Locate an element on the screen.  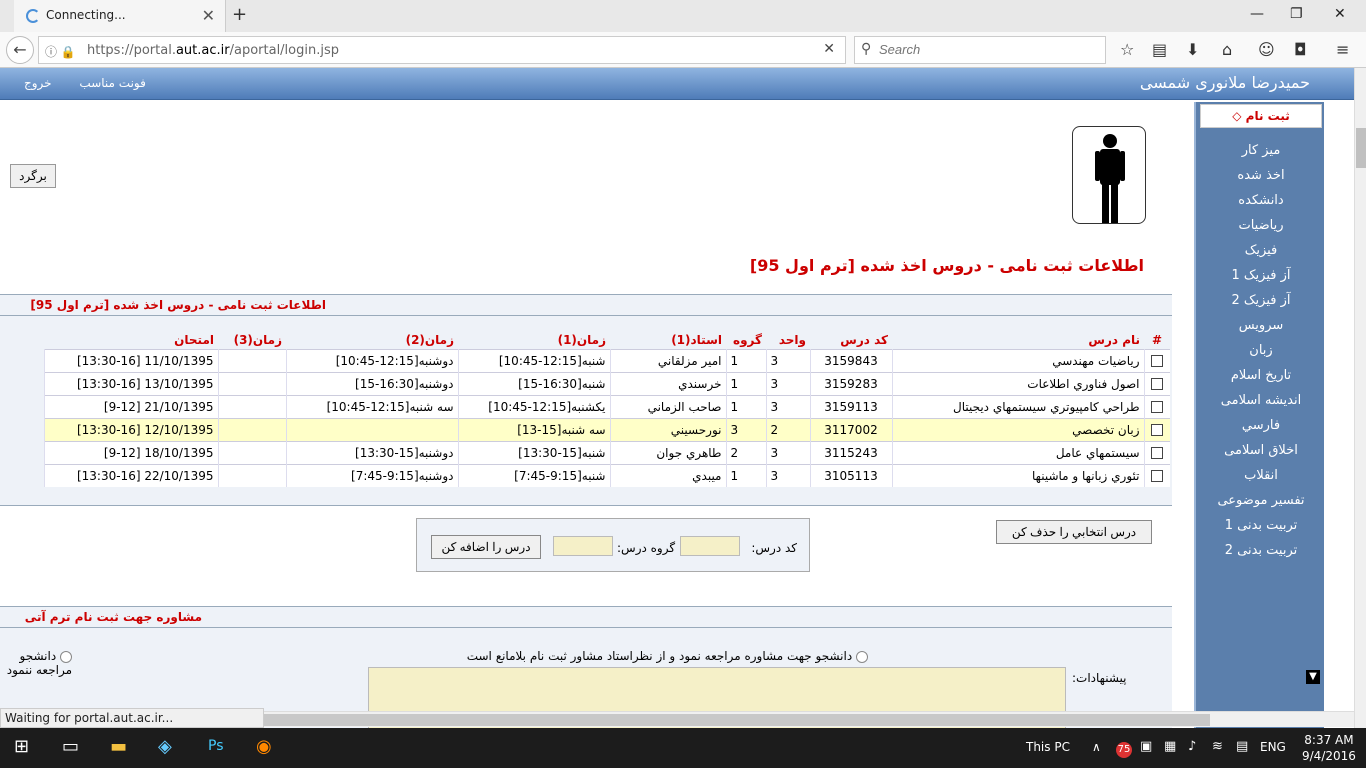
restore-icon: ❐ is located at coordinates (1296, 14).